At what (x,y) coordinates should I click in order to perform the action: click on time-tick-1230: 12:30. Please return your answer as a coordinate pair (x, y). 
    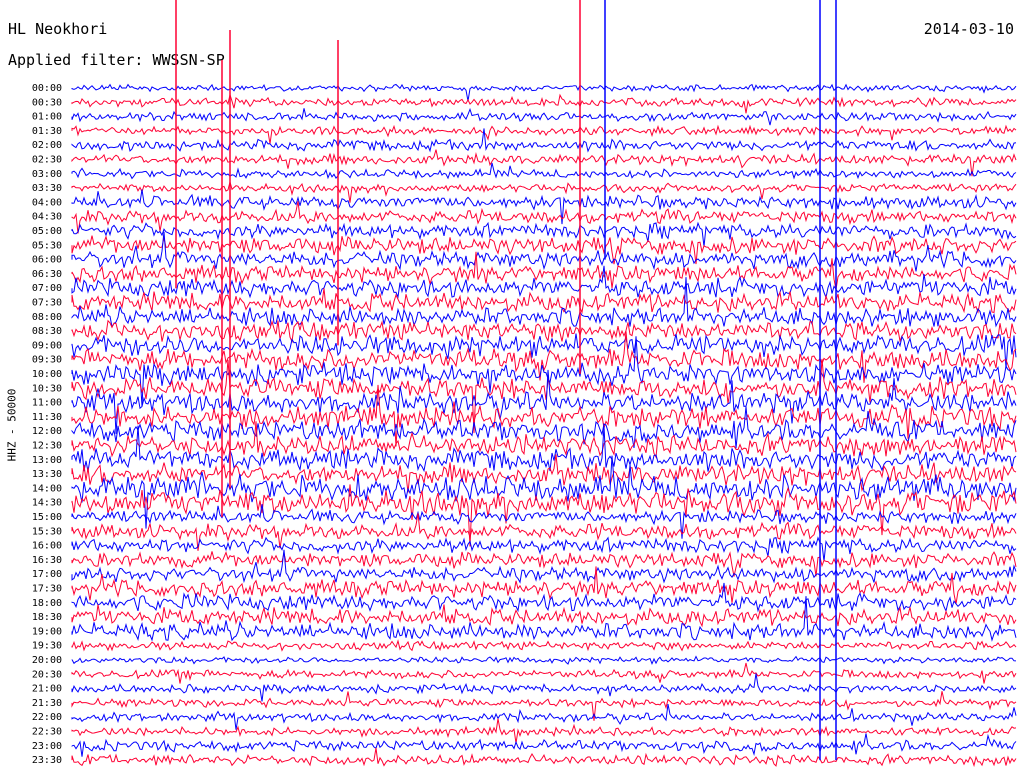
    Looking at the image, I should click on (47, 446).